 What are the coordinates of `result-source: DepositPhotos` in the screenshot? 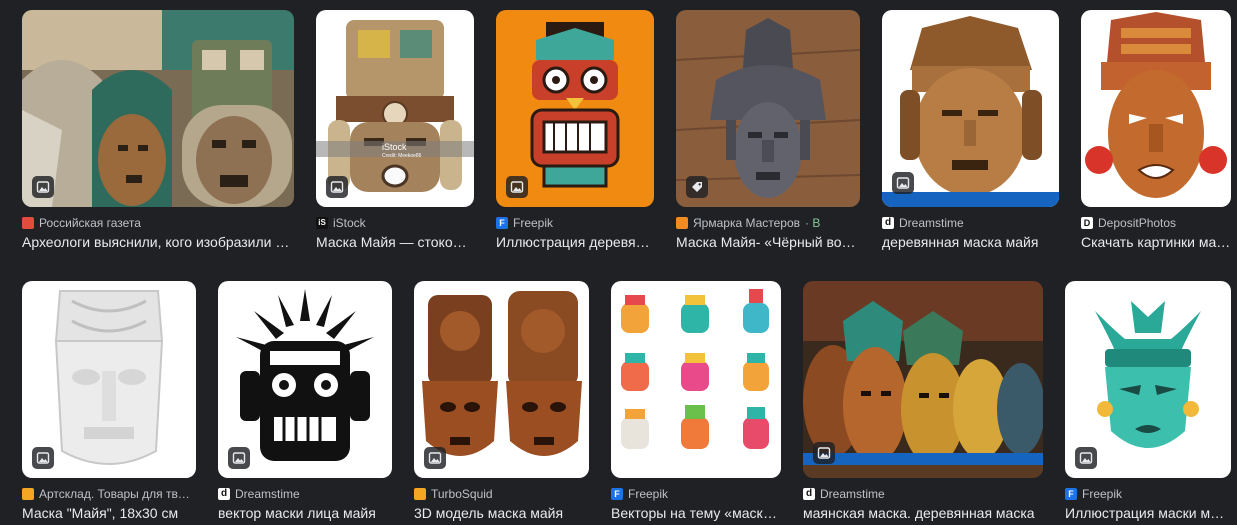 It's located at (1137, 223).